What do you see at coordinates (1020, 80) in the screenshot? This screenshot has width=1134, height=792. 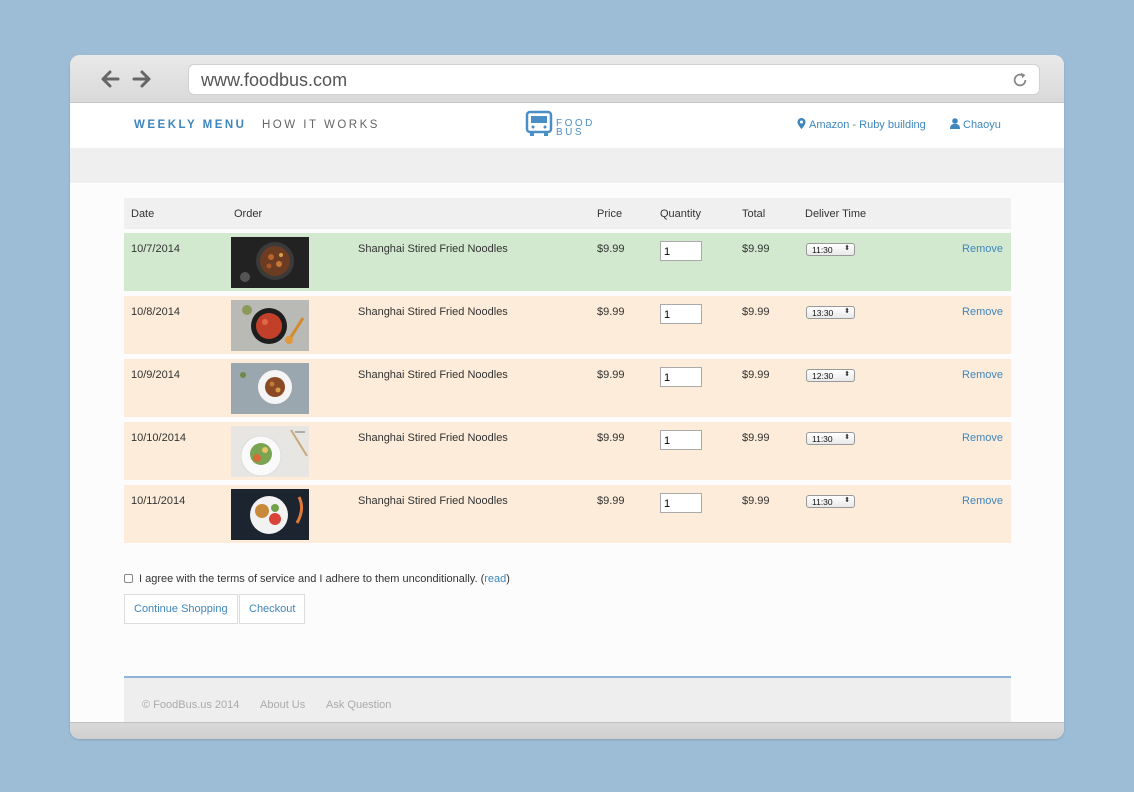 I see `reload-icon` at bounding box center [1020, 80].